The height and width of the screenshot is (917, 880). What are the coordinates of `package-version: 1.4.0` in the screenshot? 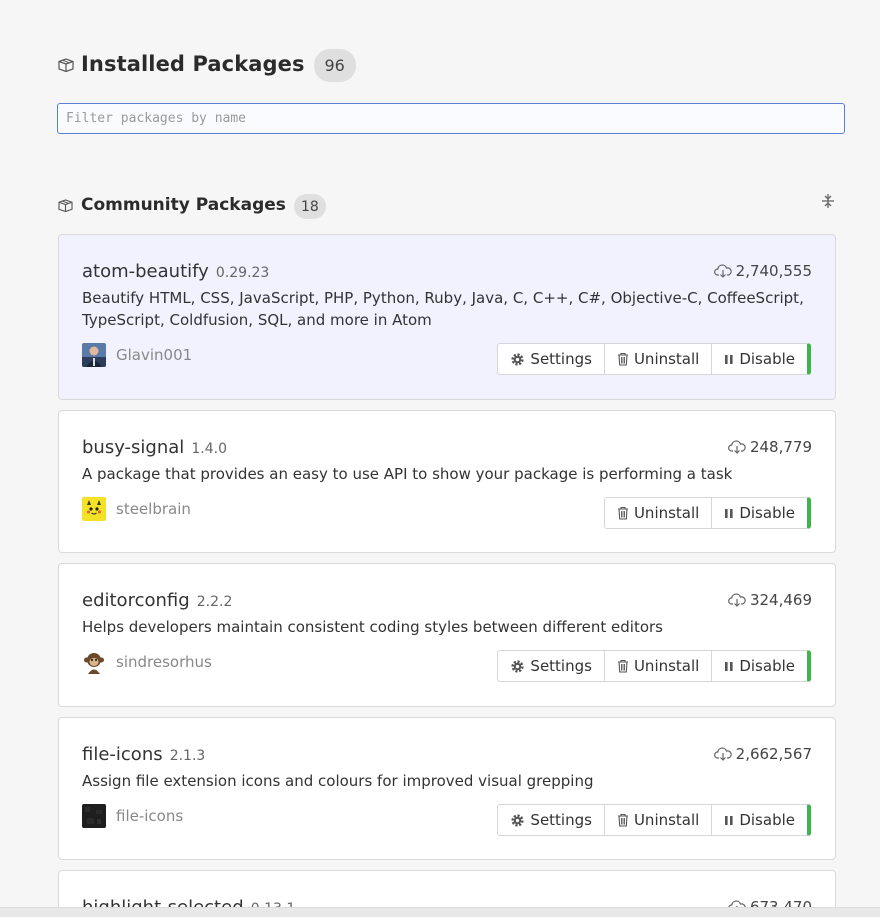 It's located at (209, 449).